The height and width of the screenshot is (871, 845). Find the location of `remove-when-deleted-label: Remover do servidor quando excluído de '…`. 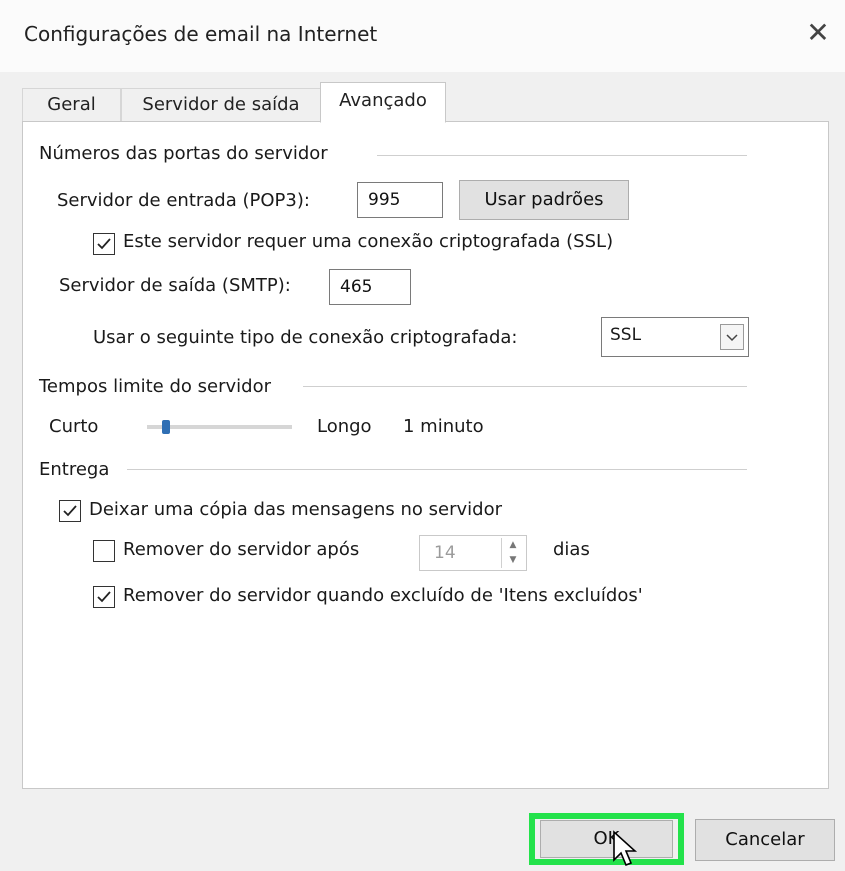

remove-when-deleted-label: Remover do servidor quando excluído de '… is located at coordinates (383, 595).